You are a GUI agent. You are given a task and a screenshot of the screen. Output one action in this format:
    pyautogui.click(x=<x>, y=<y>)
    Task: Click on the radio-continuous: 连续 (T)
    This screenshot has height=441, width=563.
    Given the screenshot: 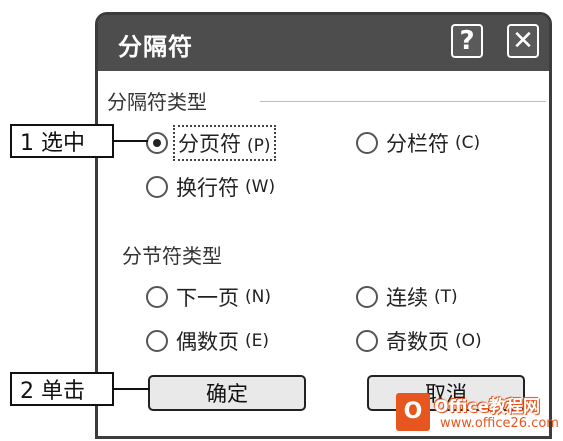 What is the action you would take?
    pyautogui.click(x=407, y=297)
    